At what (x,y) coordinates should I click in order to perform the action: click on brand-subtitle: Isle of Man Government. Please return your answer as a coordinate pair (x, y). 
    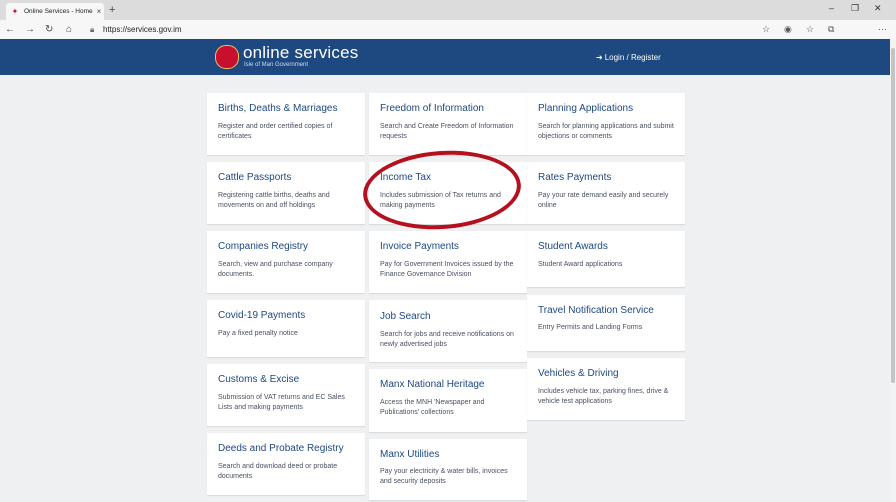
    Looking at the image, I should click on (276, 65).